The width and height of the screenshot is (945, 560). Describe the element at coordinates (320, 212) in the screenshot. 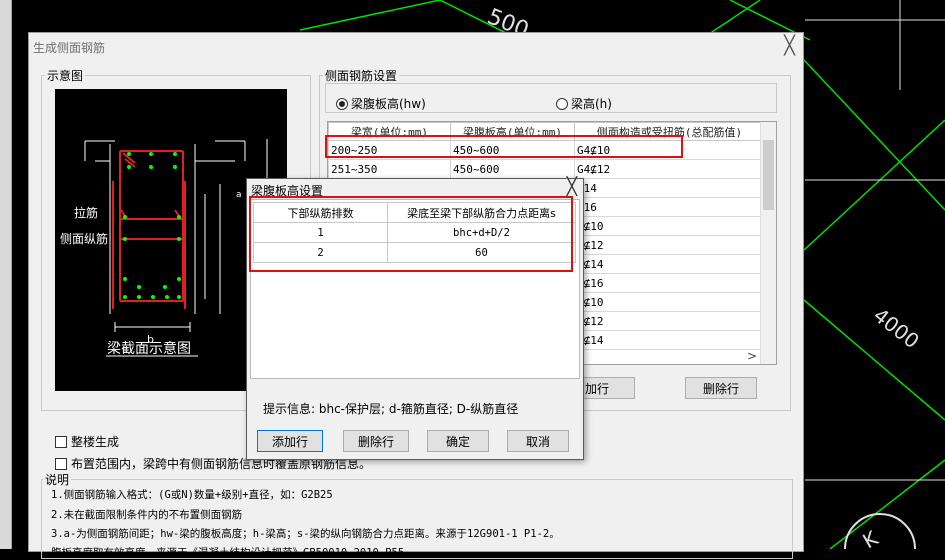

I see `sub-header-rows: 下部纵筋排数` at that location.